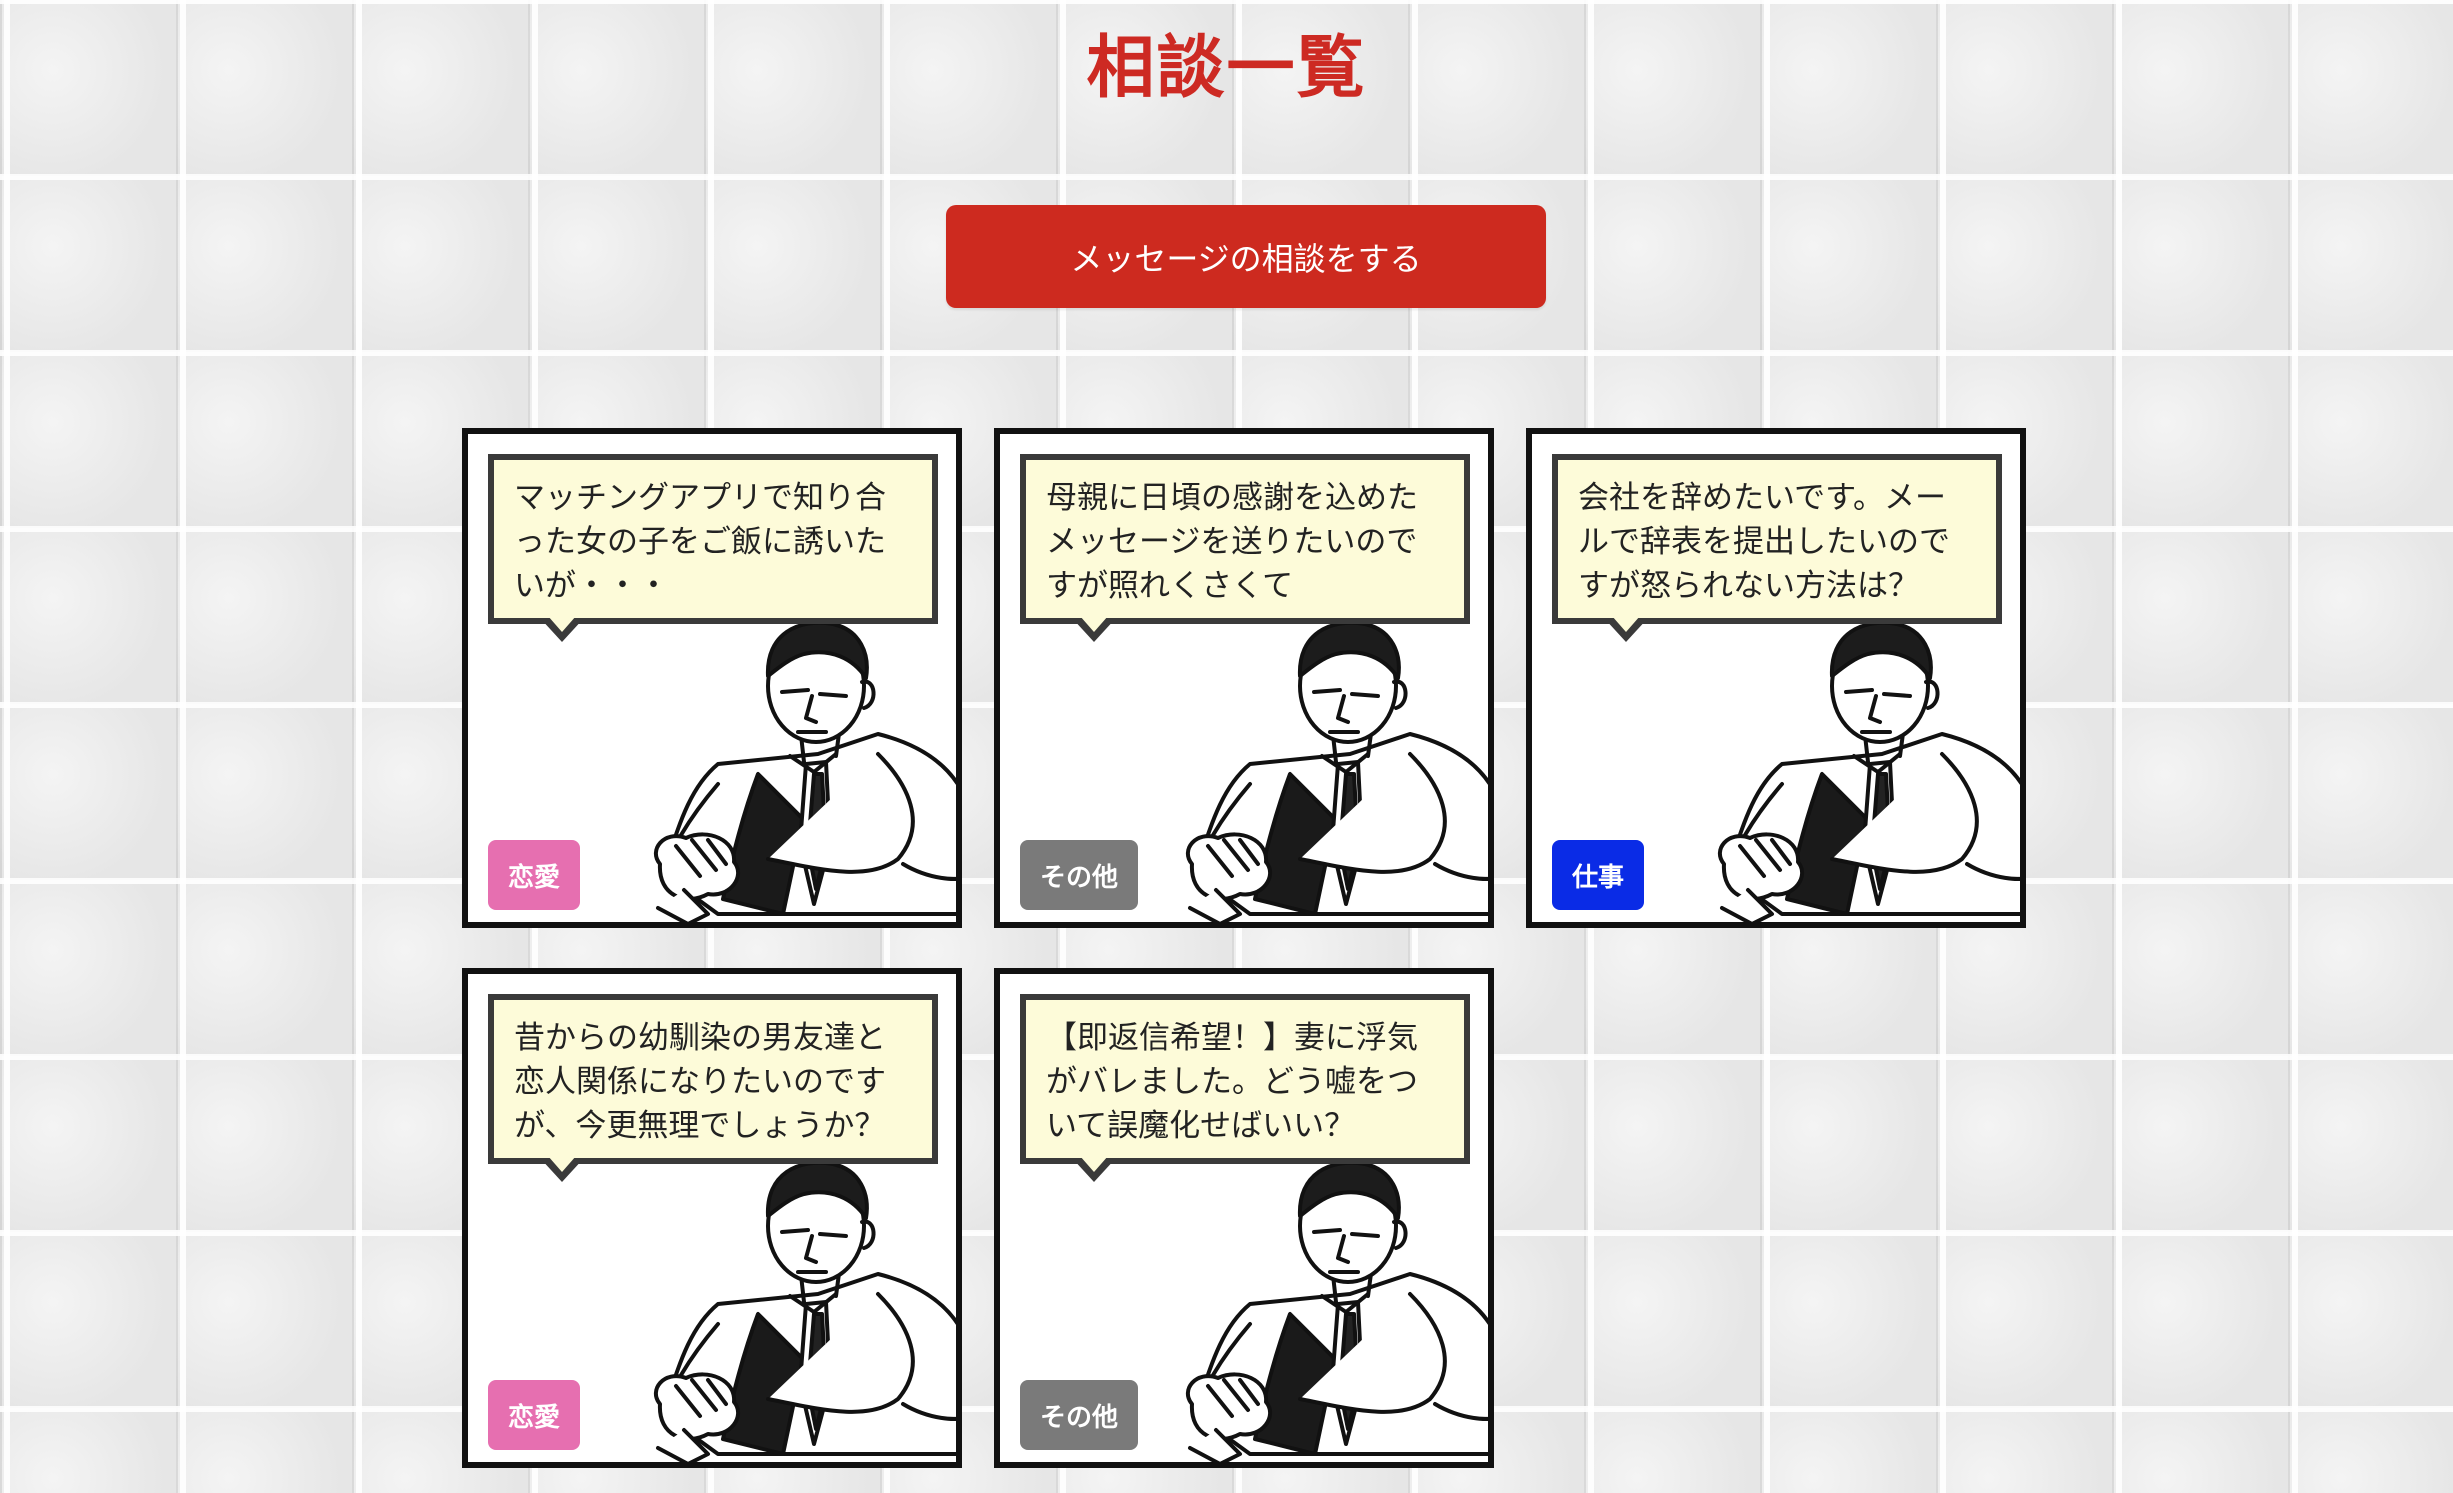 This screenshot has height=1493, width=2453. I want to click on question-text: 会社を辞めたいです。メールで辞表を提出したいのですが怒られない方法は？, so click(1777, 539).